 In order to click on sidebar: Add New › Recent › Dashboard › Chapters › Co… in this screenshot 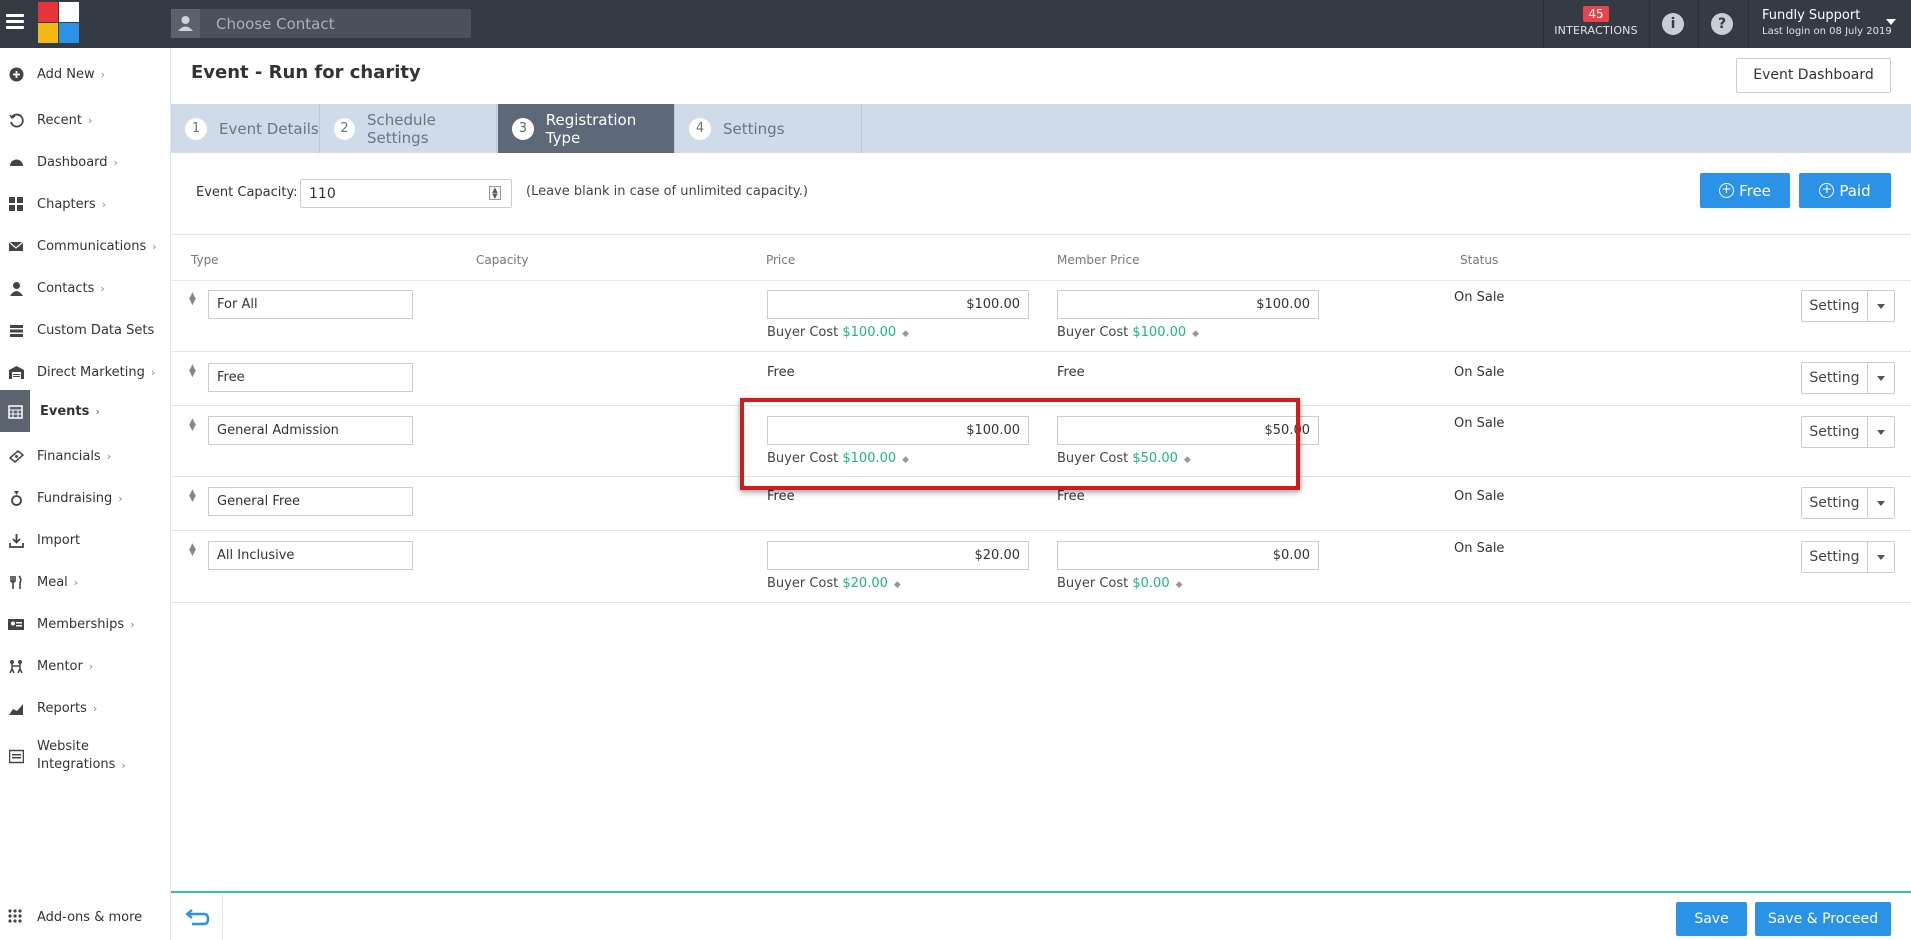, I will do `click(85, 494)`.